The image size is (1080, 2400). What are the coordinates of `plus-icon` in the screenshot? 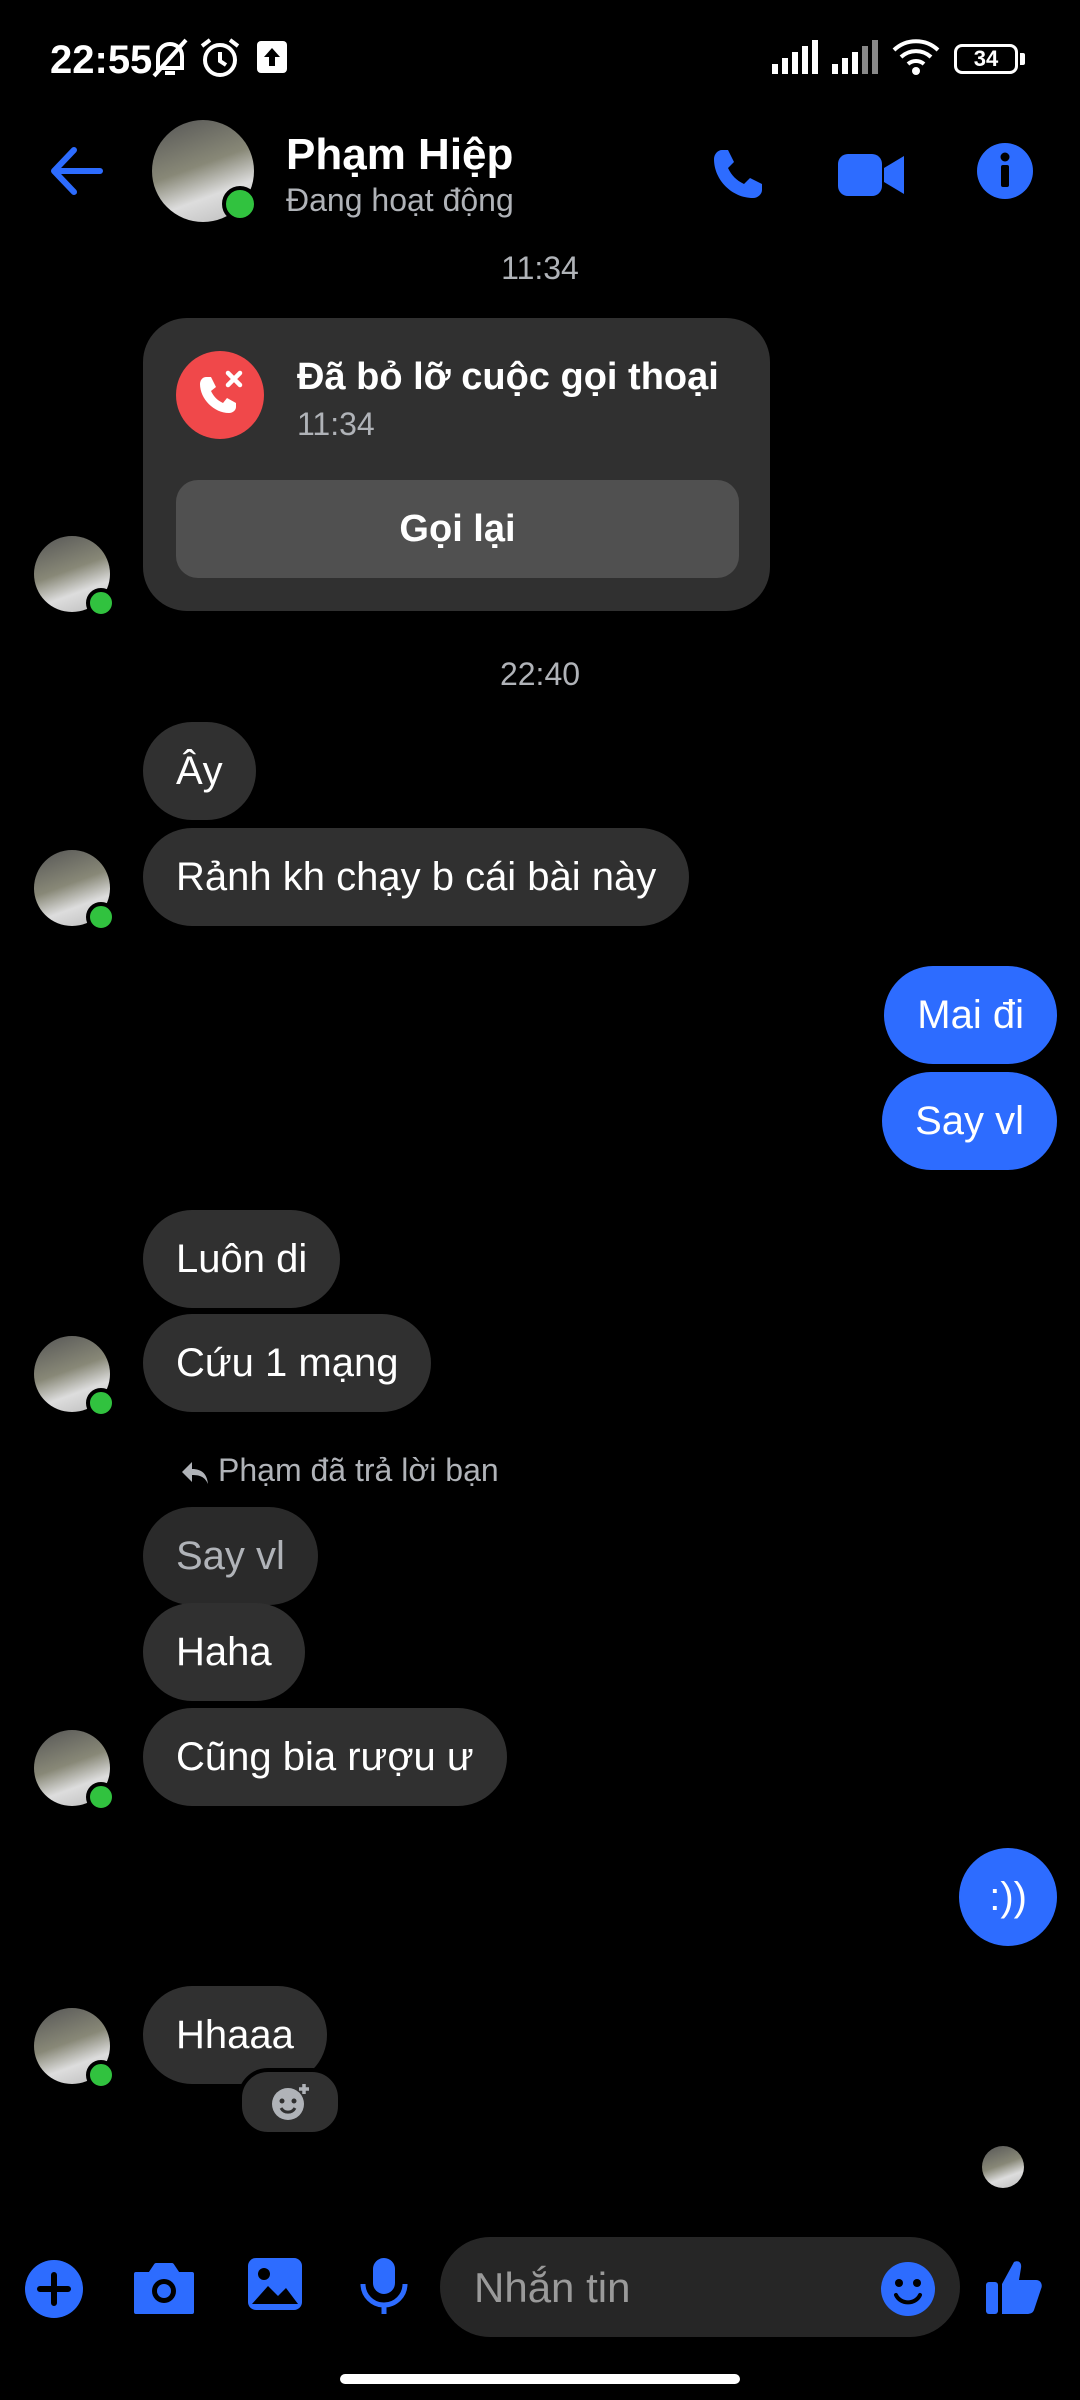 It's located at (54, 2289).